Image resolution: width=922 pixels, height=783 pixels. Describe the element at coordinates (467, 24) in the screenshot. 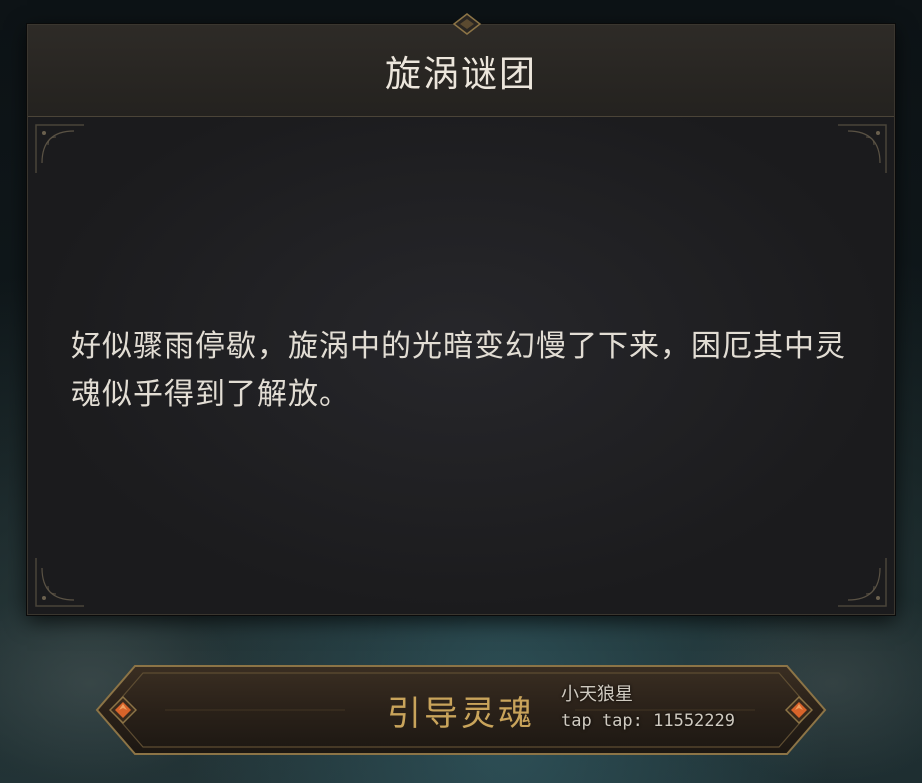

I see `diamond-ornament-icon` at that location.